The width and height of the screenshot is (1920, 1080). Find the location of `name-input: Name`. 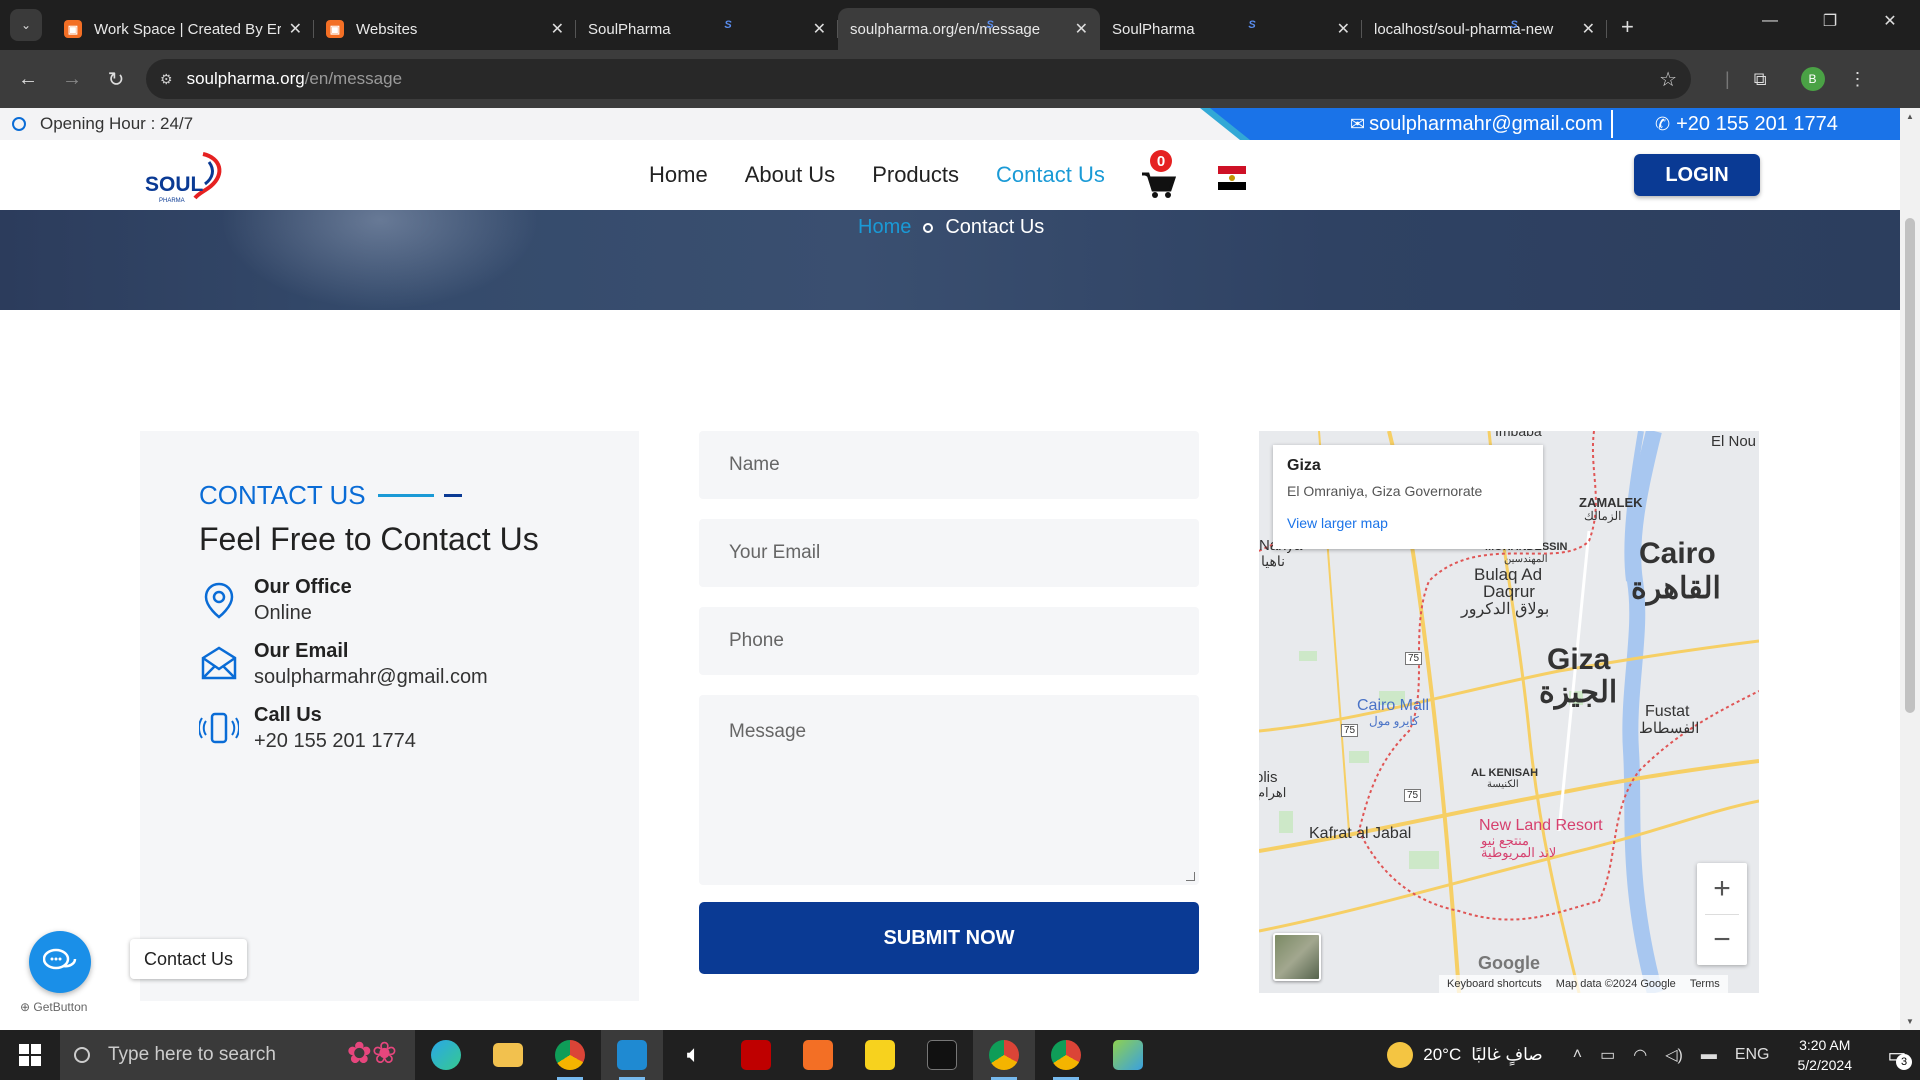

name-input: Name is located at coordinates (949, 465).